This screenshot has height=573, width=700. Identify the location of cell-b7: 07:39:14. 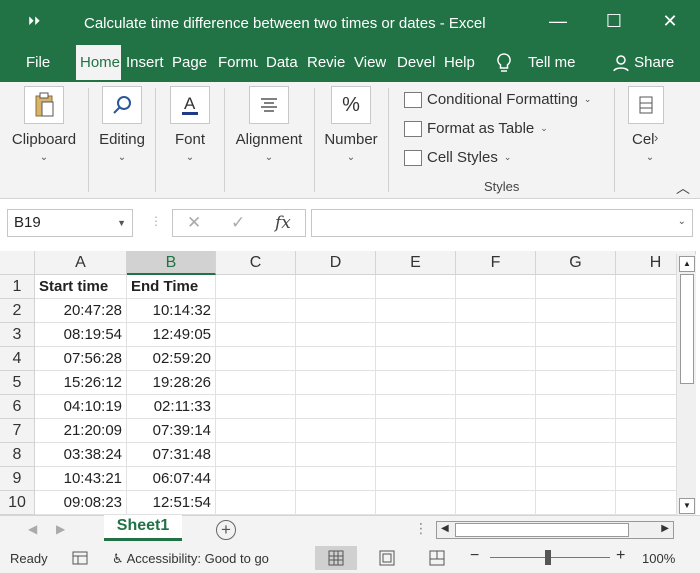
(171, 431).